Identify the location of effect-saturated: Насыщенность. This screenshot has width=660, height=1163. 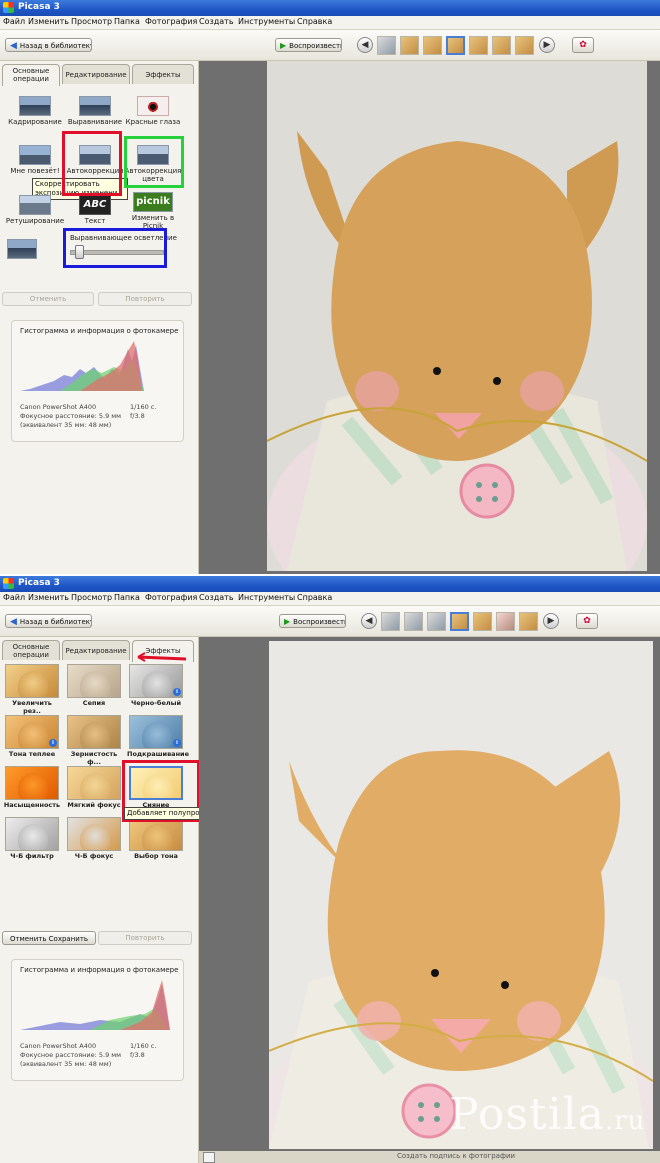
(32, 787).